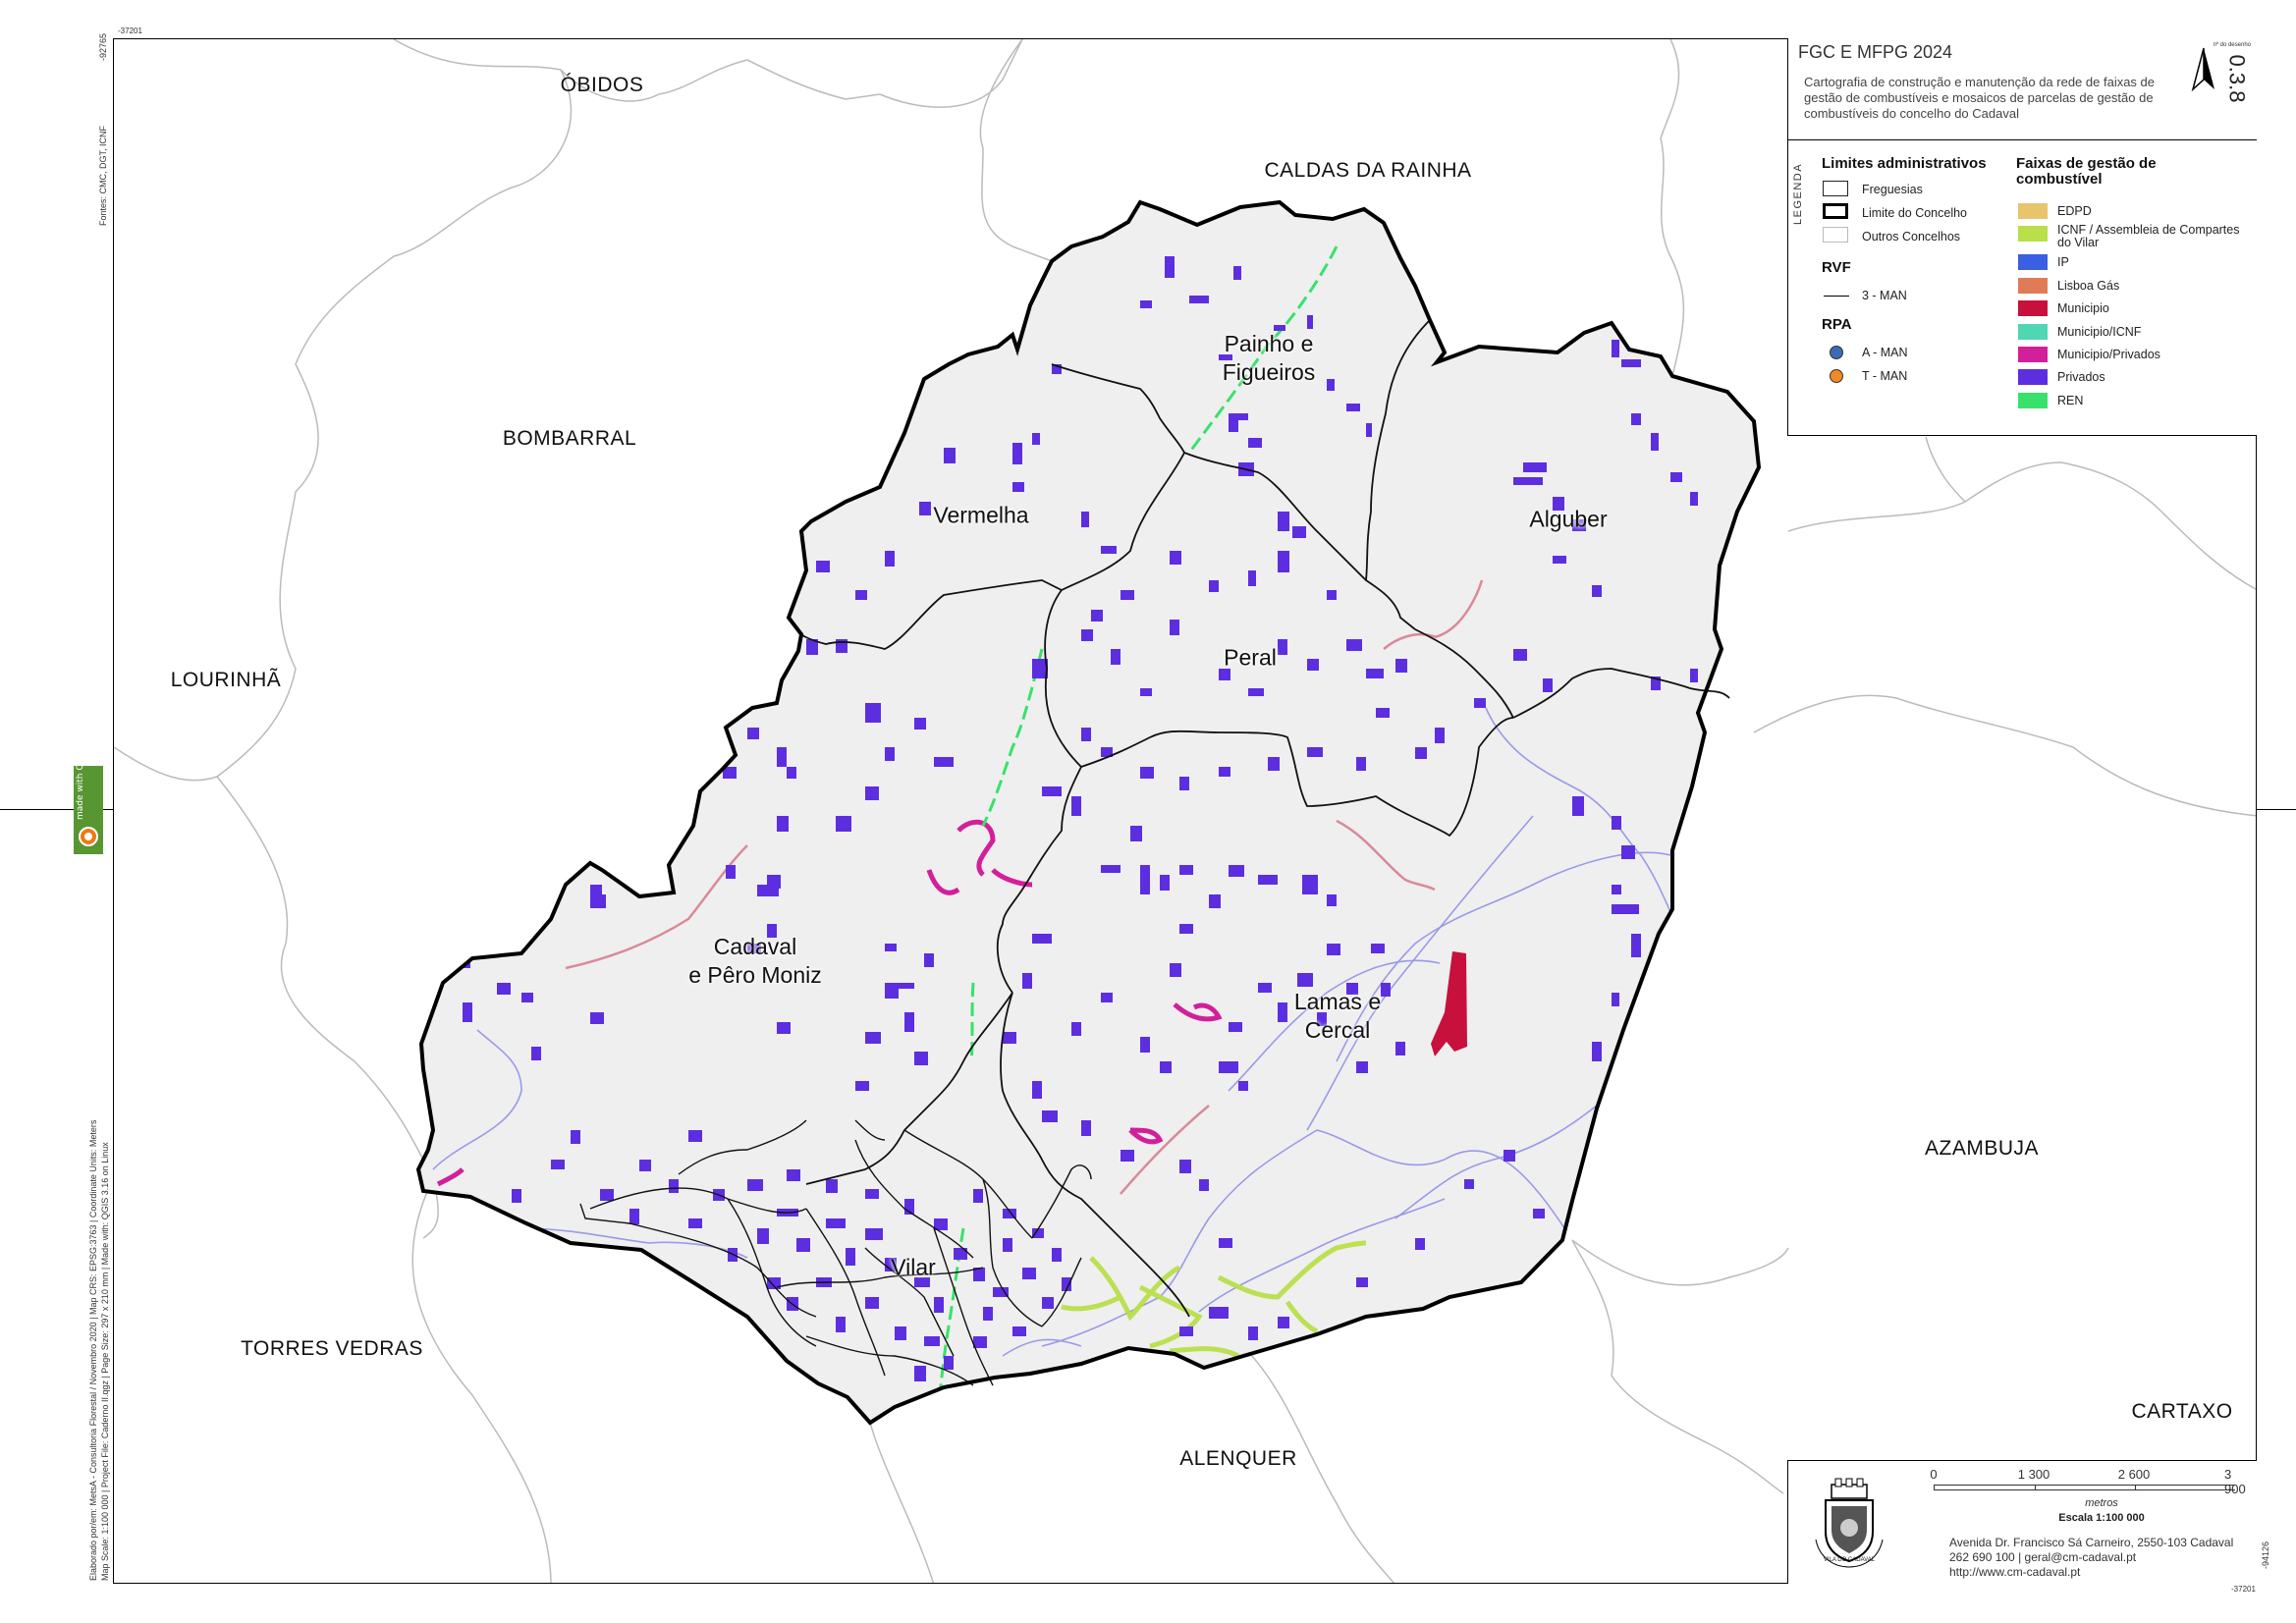  What do you see at coordinates (913, 1267) in the screenshot?
I see `parish-label-vilar: Vilar` at bounding box center [913, 1267].